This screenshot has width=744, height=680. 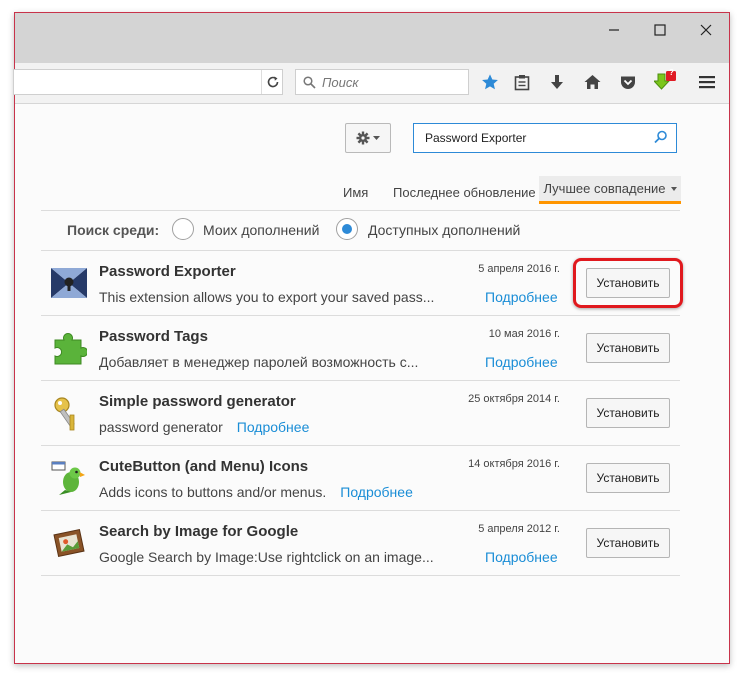 What do you see at coordinates (557, 82) in the screenshot?
I see `download-icon` at bounding box center [557, 82].